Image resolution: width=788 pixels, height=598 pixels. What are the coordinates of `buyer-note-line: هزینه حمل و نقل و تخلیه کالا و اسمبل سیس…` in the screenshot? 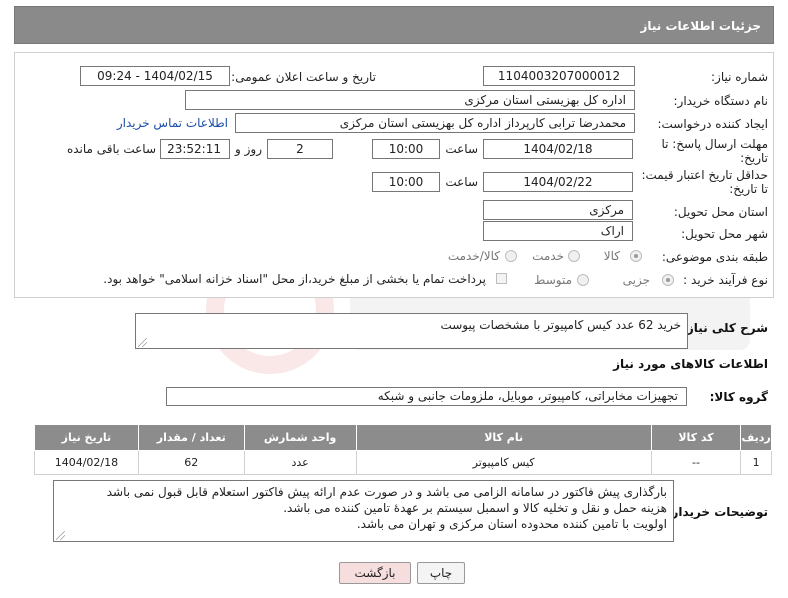 It's located at (475, 508).